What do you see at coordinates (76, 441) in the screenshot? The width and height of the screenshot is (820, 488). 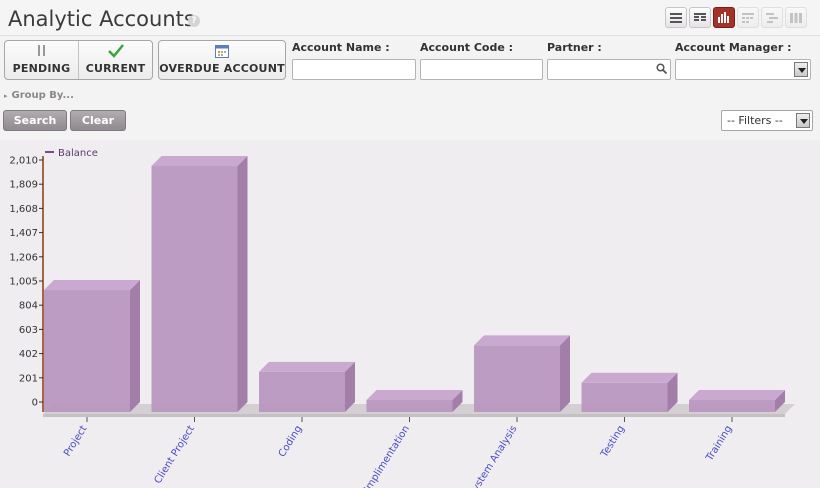 I see `x-tick-label: Project` at bounding box center [76, 441].